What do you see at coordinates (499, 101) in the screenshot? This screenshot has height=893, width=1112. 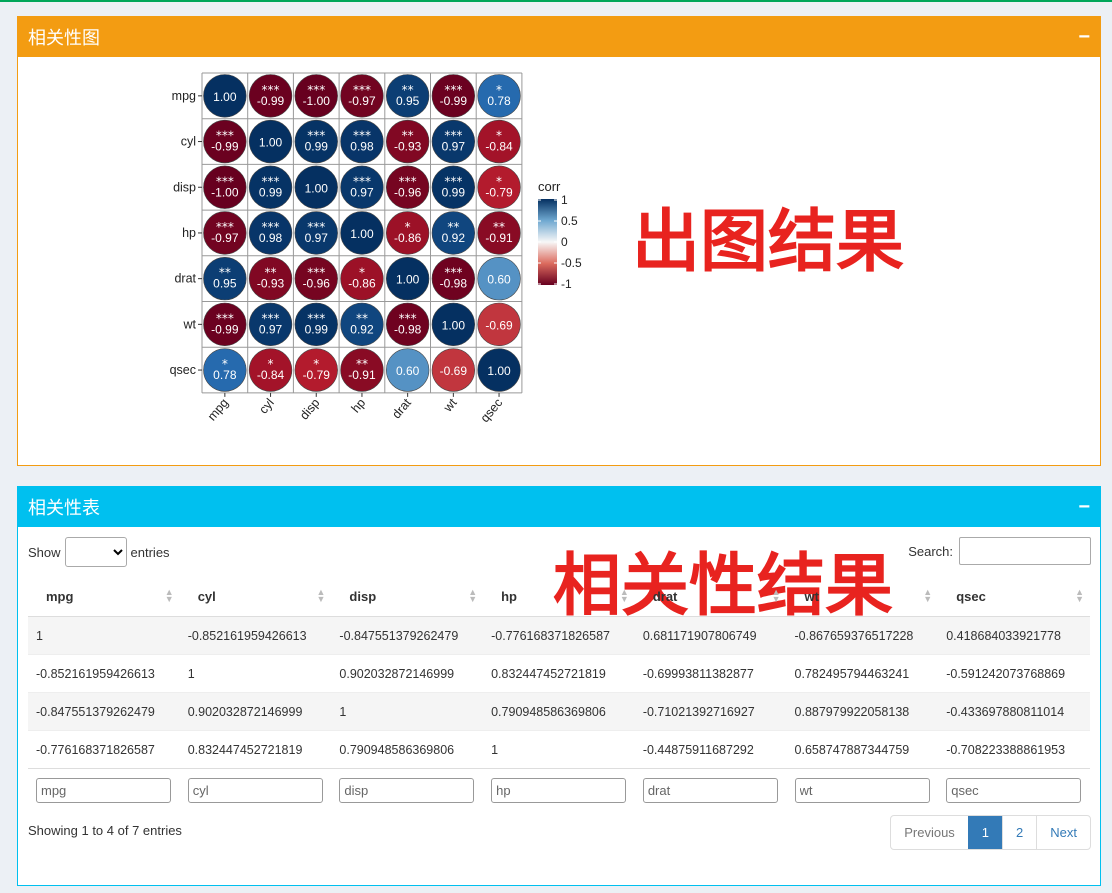 I see `corr-value-label: 0.78` at bounding box center [499, 101].